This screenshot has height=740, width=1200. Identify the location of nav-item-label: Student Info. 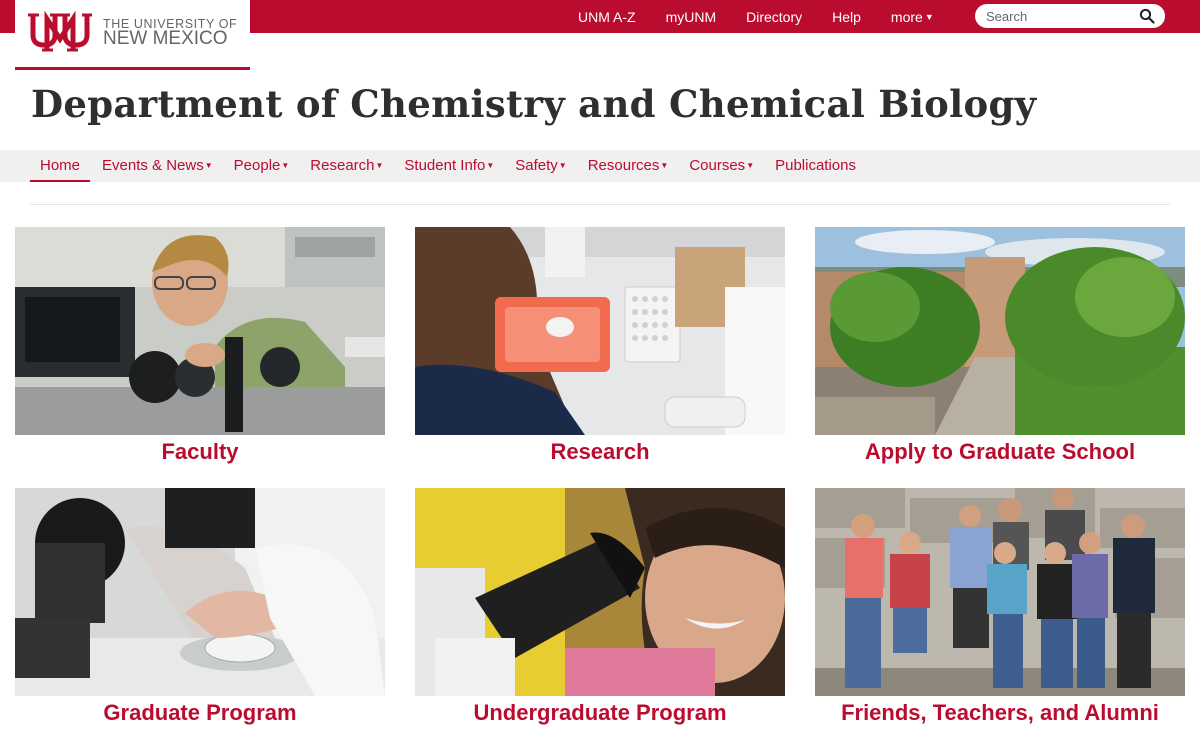
(445, 165).